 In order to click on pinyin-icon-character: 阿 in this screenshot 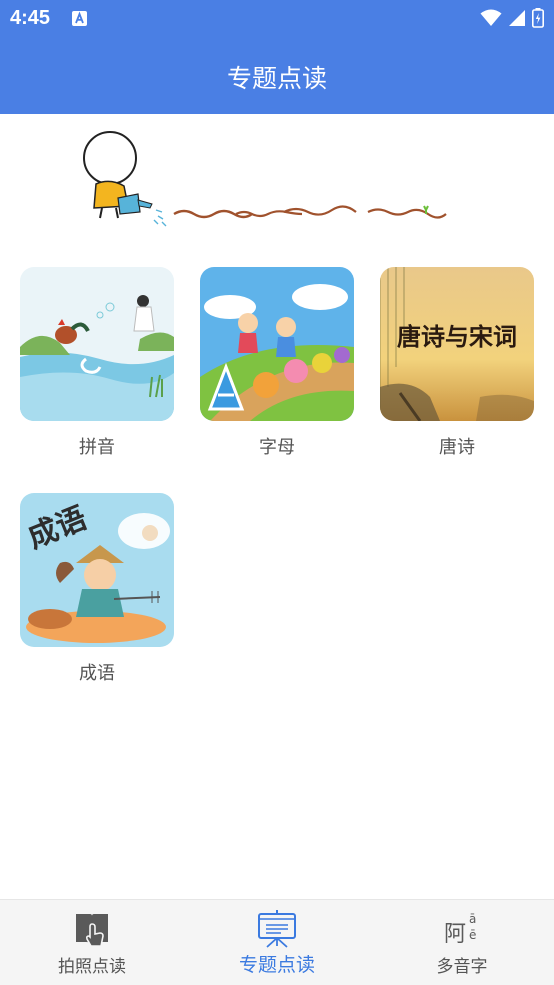, I will do `click(455, 934)`.